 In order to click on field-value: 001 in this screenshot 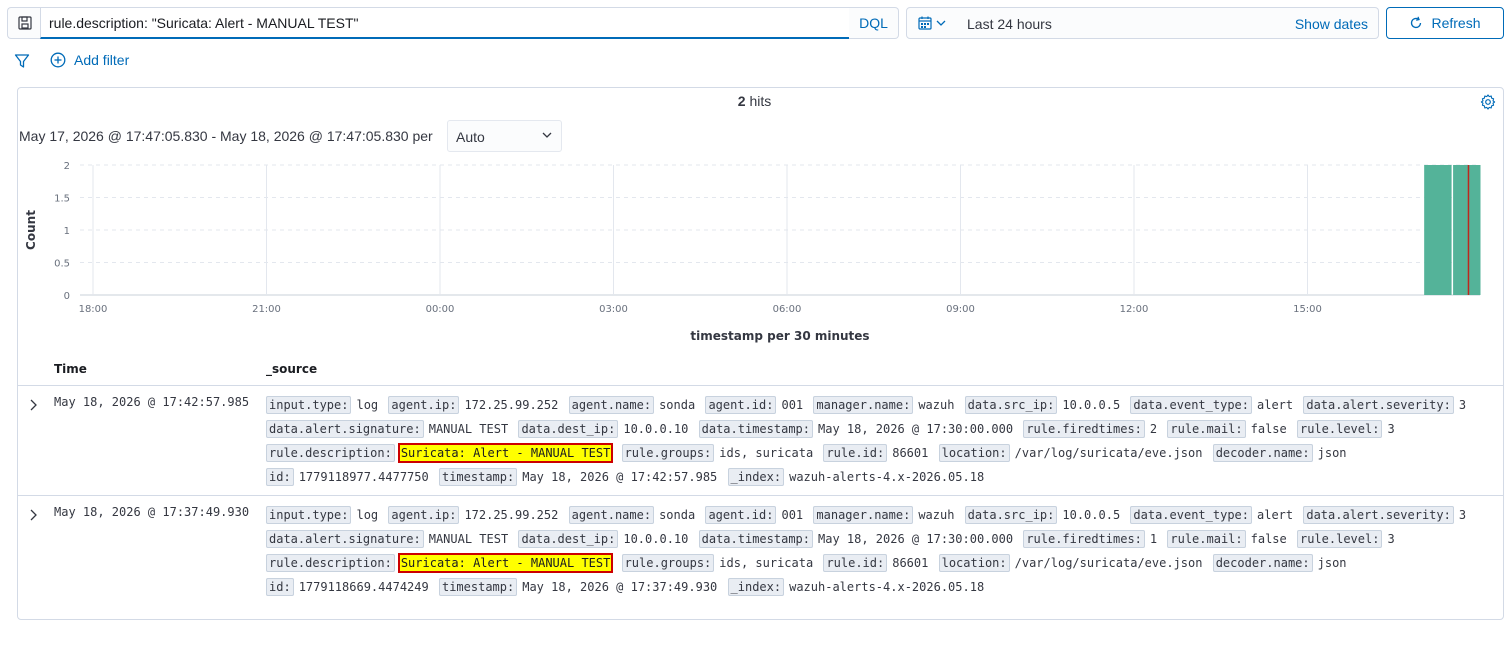, I will do `click(792, 515)`.